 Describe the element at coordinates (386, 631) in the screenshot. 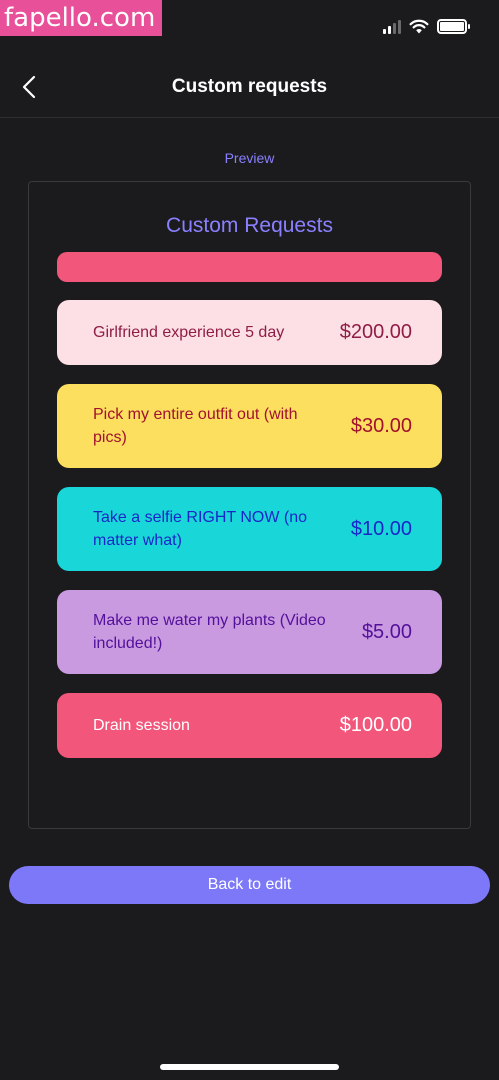

I see `request-price: $5.00` at that location.